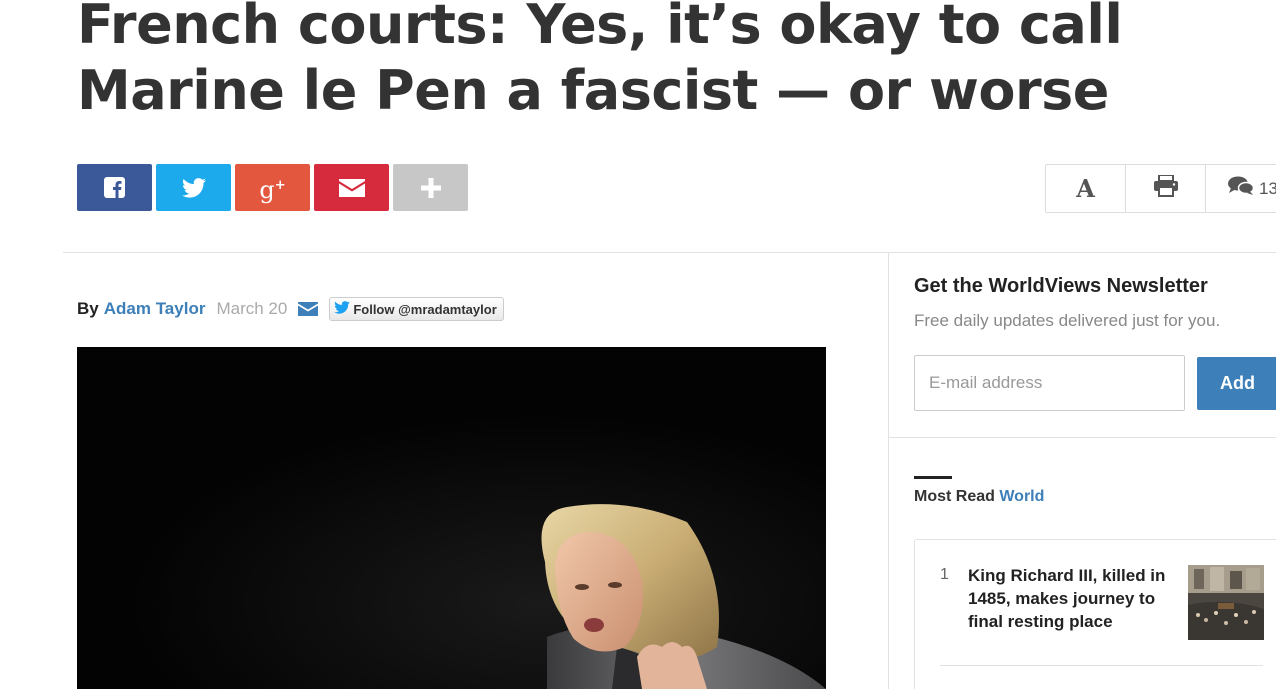 The width and height of the screenshot is (1276, 689). I want to click on procession-thumbnail, so click(1226, 602).